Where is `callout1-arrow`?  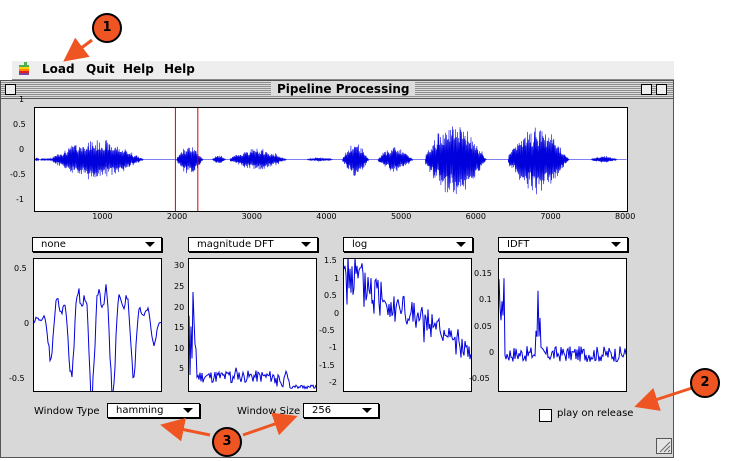 callout1-arrow is located at coordinates (78, 49).